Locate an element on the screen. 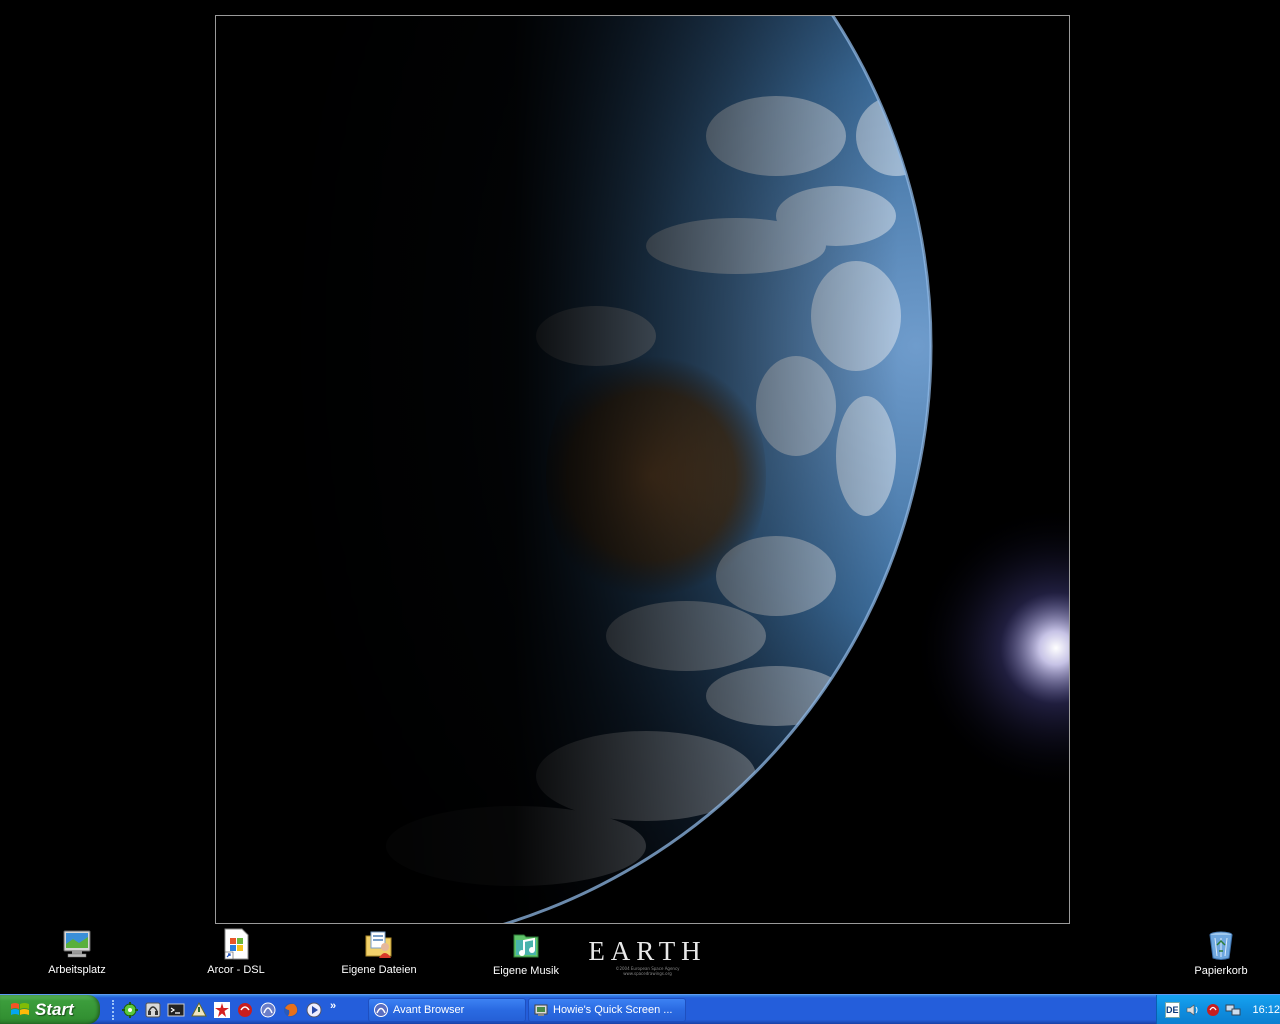  task-button-avant-browser: Avant Browser is located at coordinates (447, 1010).